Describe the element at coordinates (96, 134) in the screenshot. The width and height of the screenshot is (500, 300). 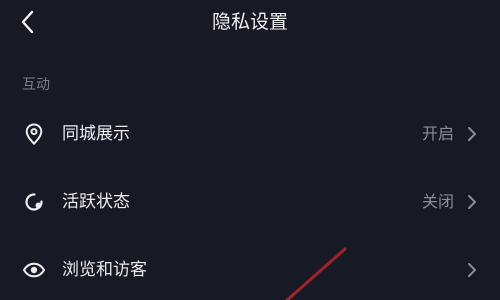
I see `row-label-local-display: 同城展示` at that location.